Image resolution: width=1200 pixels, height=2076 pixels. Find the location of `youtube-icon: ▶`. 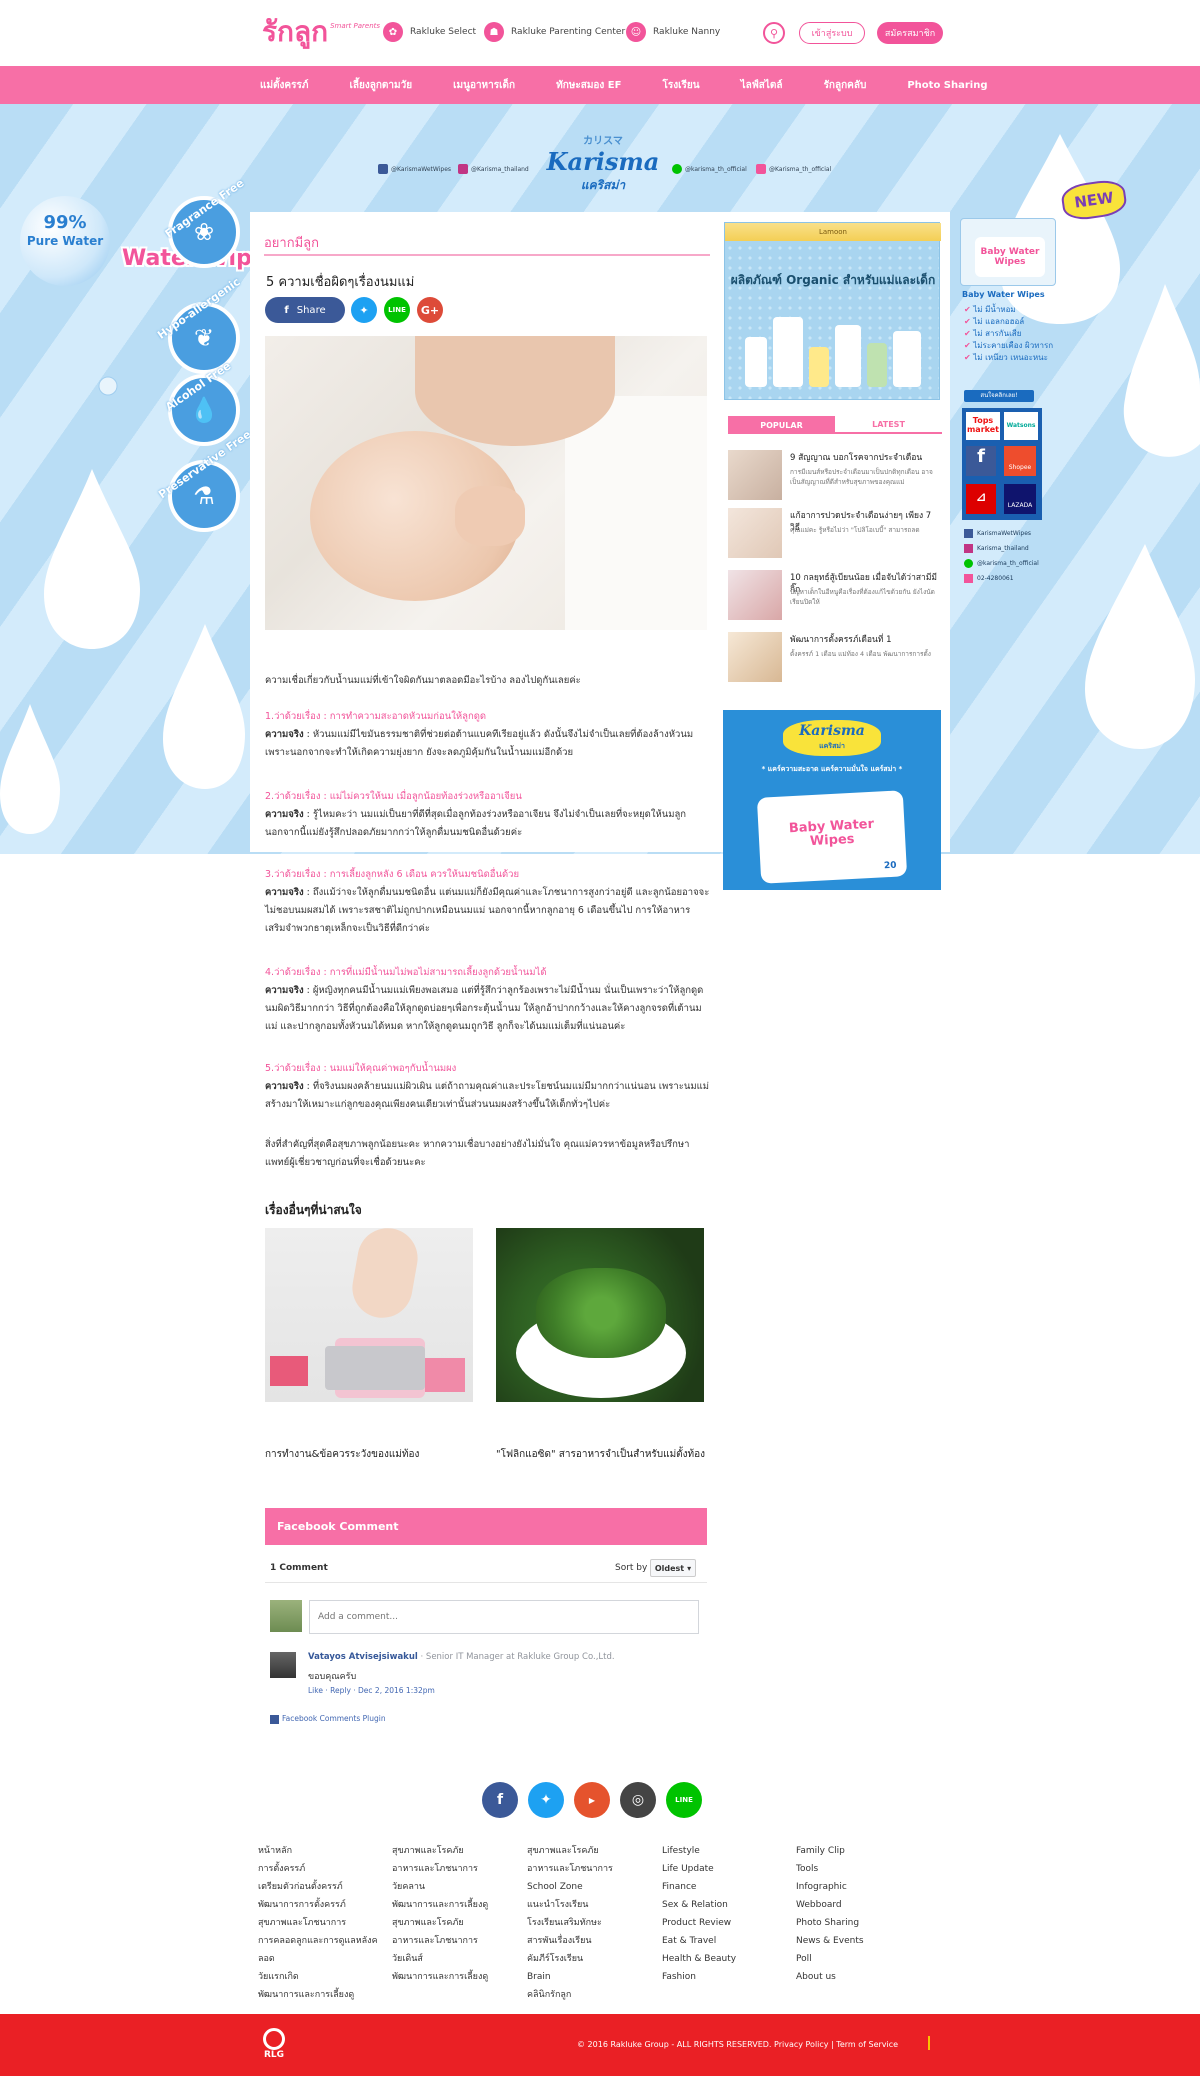

youtube-icon: ▶ is located at coordinates (592, 1800).